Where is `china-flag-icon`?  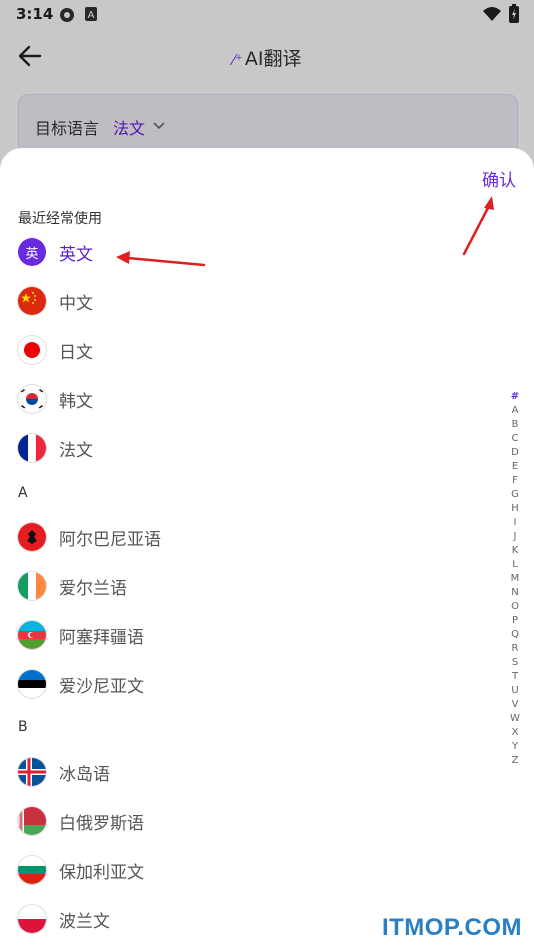 china-flag-icon is located at coordinates (32, 301).